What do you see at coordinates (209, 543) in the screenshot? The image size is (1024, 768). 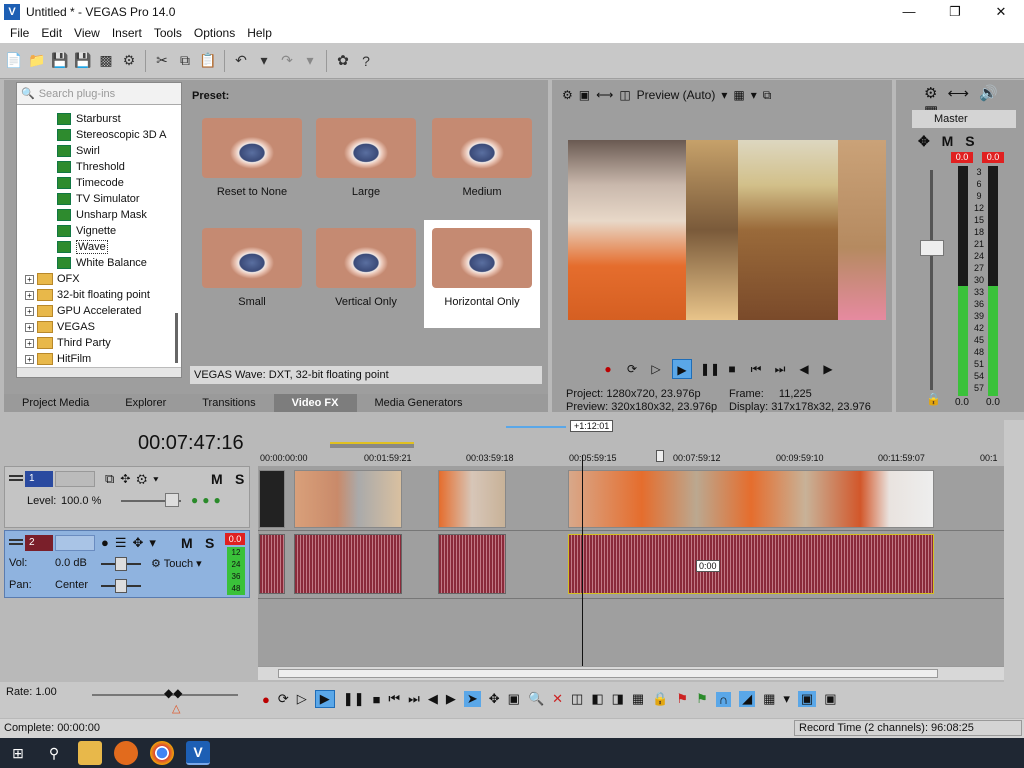 I see `track-solo-button: S` at bounding box center [209, 543].